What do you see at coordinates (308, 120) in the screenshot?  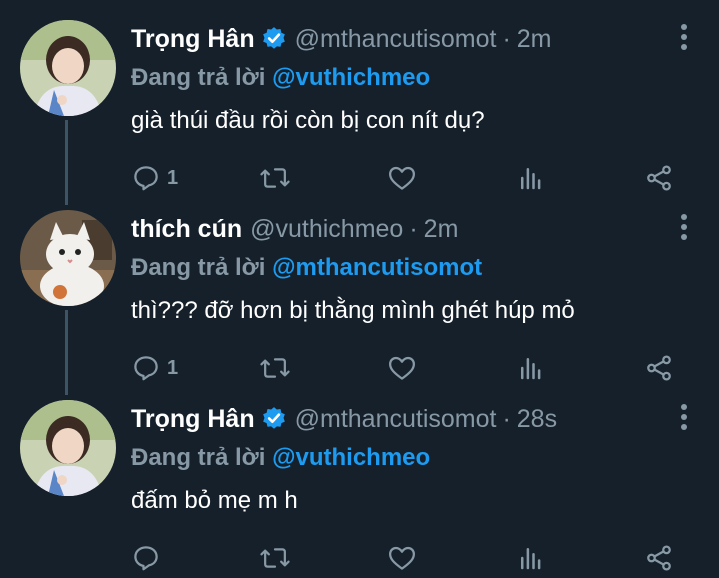 I see `tweet-text: già thúi đầu rồi còn bị con nít dụ?` at bounding box center [308, 120].